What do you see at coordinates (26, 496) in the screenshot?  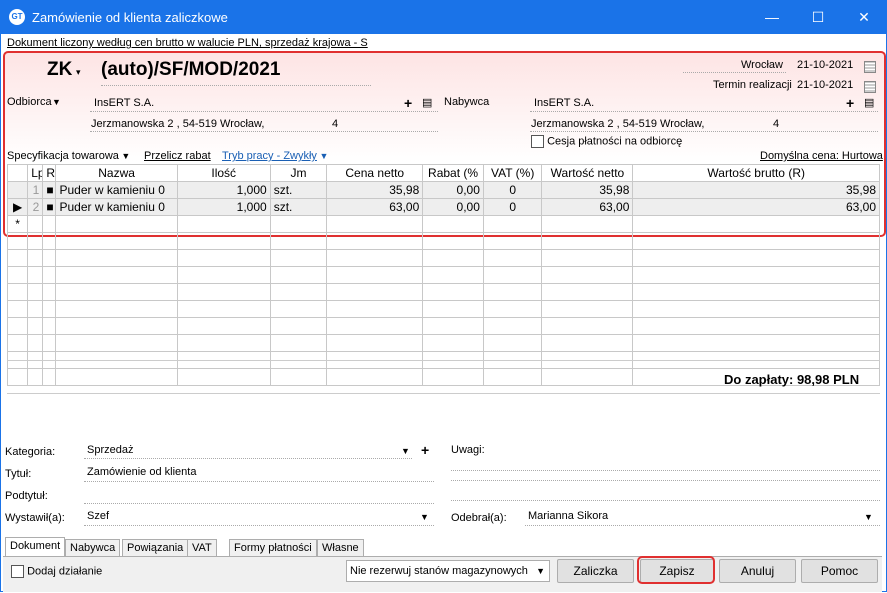 I see `podtytul-label: Podtytuł:` at bounding box center [26, 496].